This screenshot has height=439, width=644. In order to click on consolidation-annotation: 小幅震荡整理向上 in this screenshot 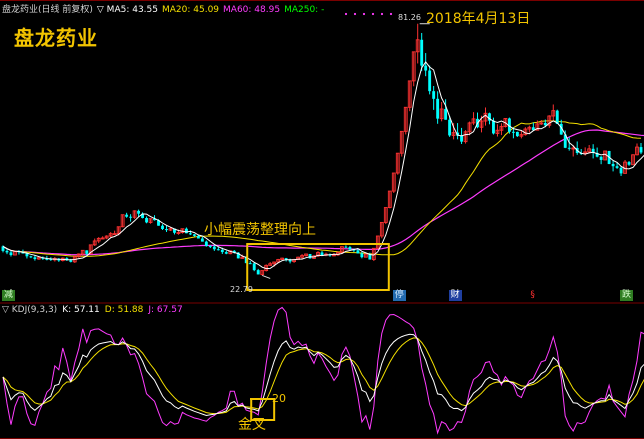, I will do `click(260, 230)`.